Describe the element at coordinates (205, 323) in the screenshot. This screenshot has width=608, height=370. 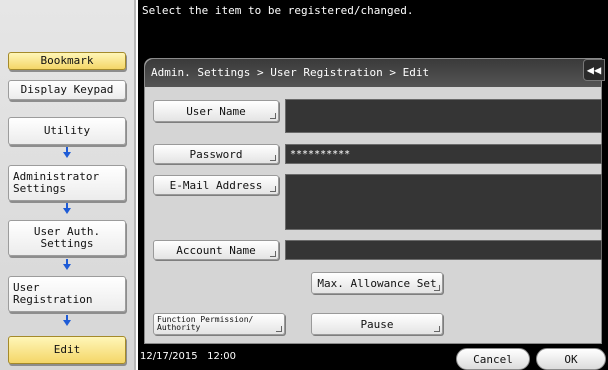
I see `function-permission-authority-label: Function Permission/ Authority` at that location.